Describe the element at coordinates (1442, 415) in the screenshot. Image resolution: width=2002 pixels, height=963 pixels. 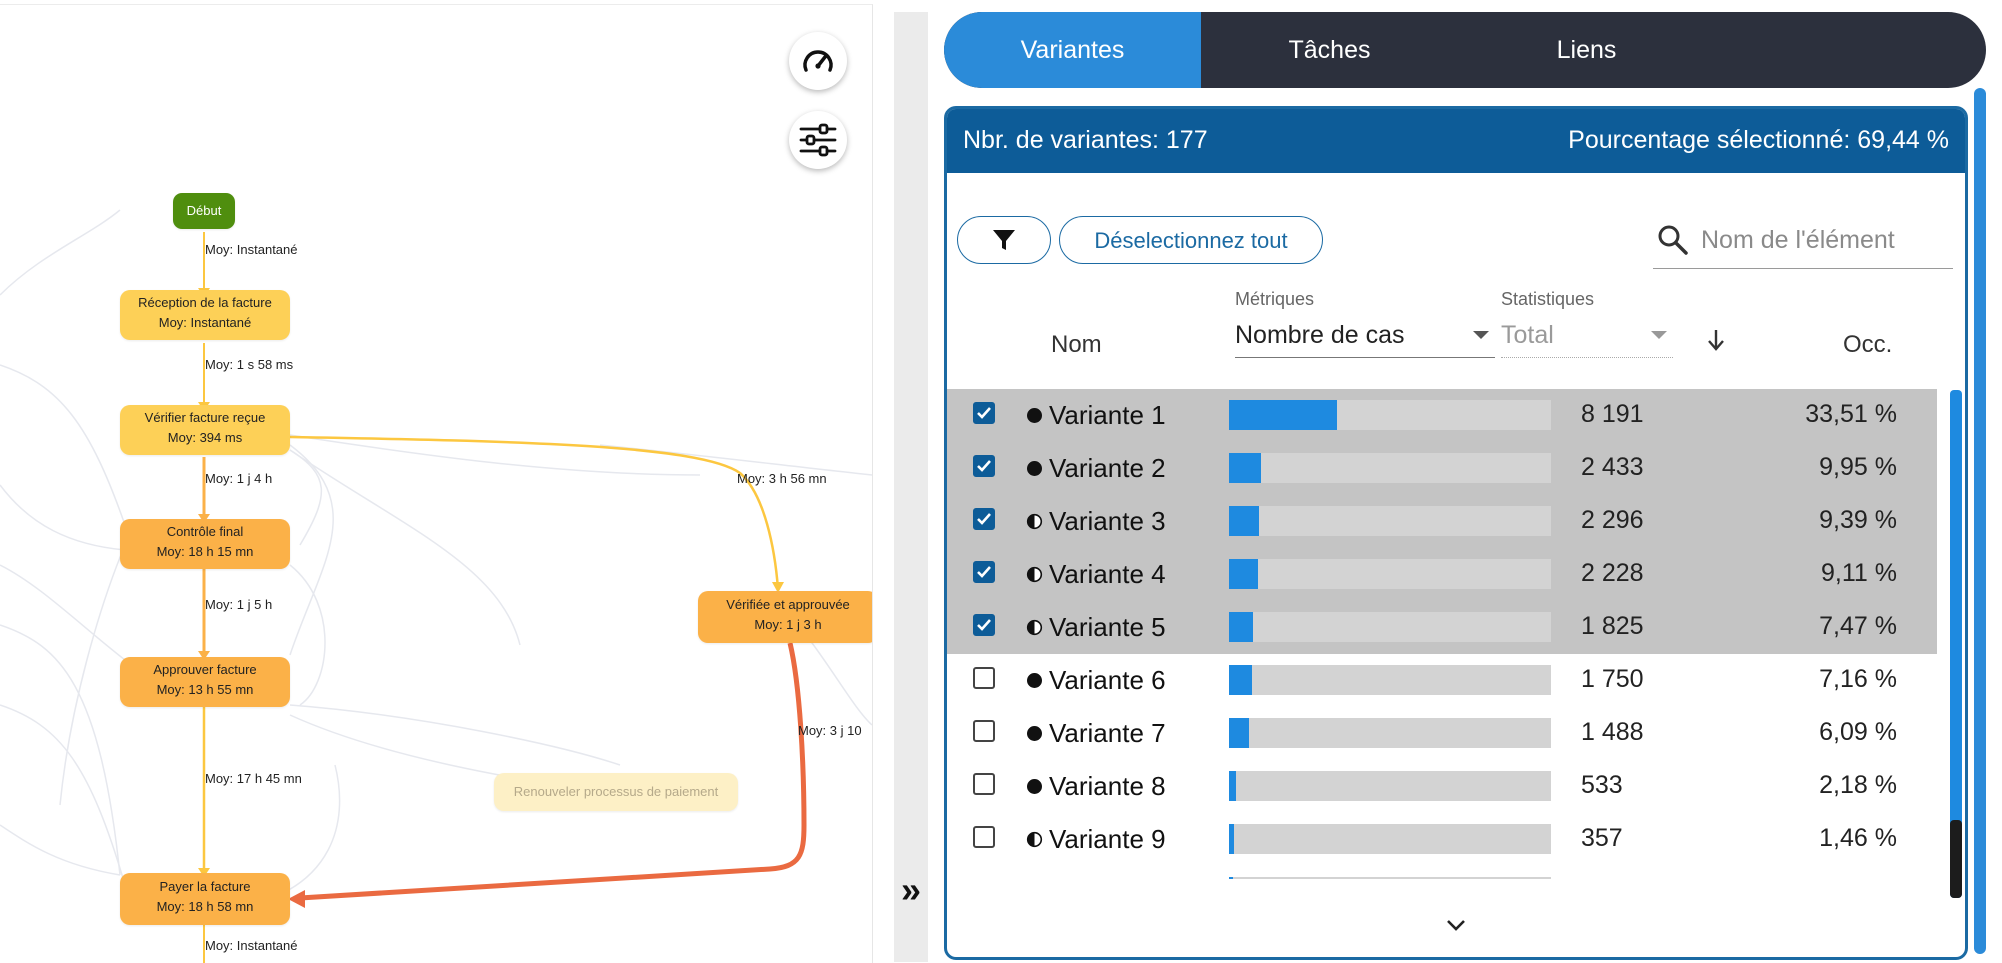
I see `variant-row: Variante 1 8 191 33,51 %` at that location.